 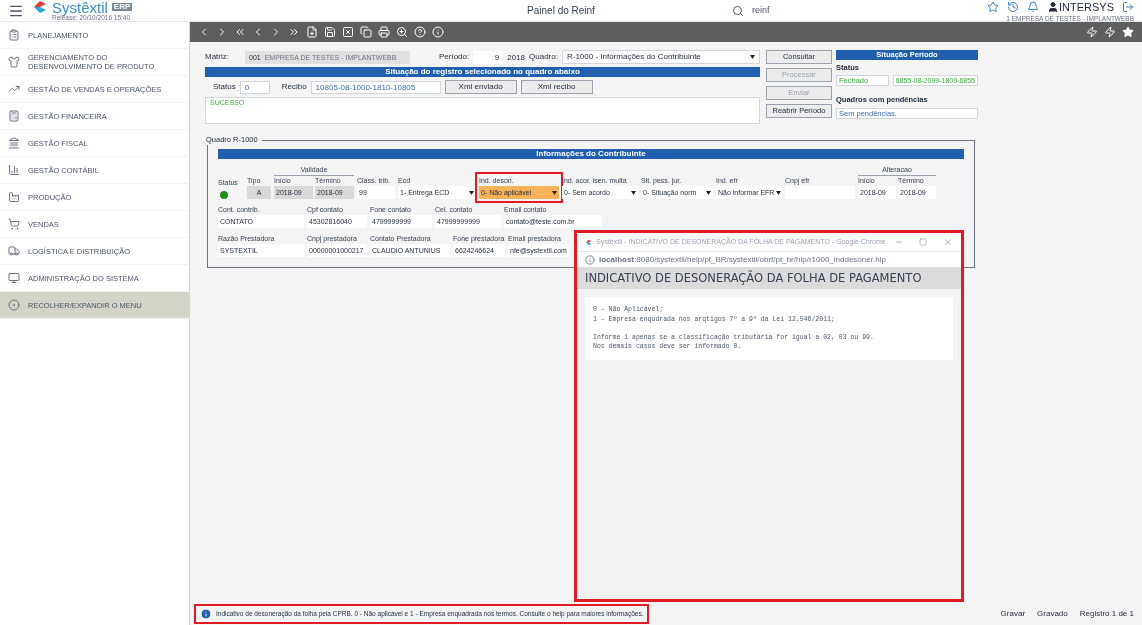 What do you see at coordinates (217, 57) in the screenshot?
I see `field-label: Matriz:` at bounding box center [217, 57].